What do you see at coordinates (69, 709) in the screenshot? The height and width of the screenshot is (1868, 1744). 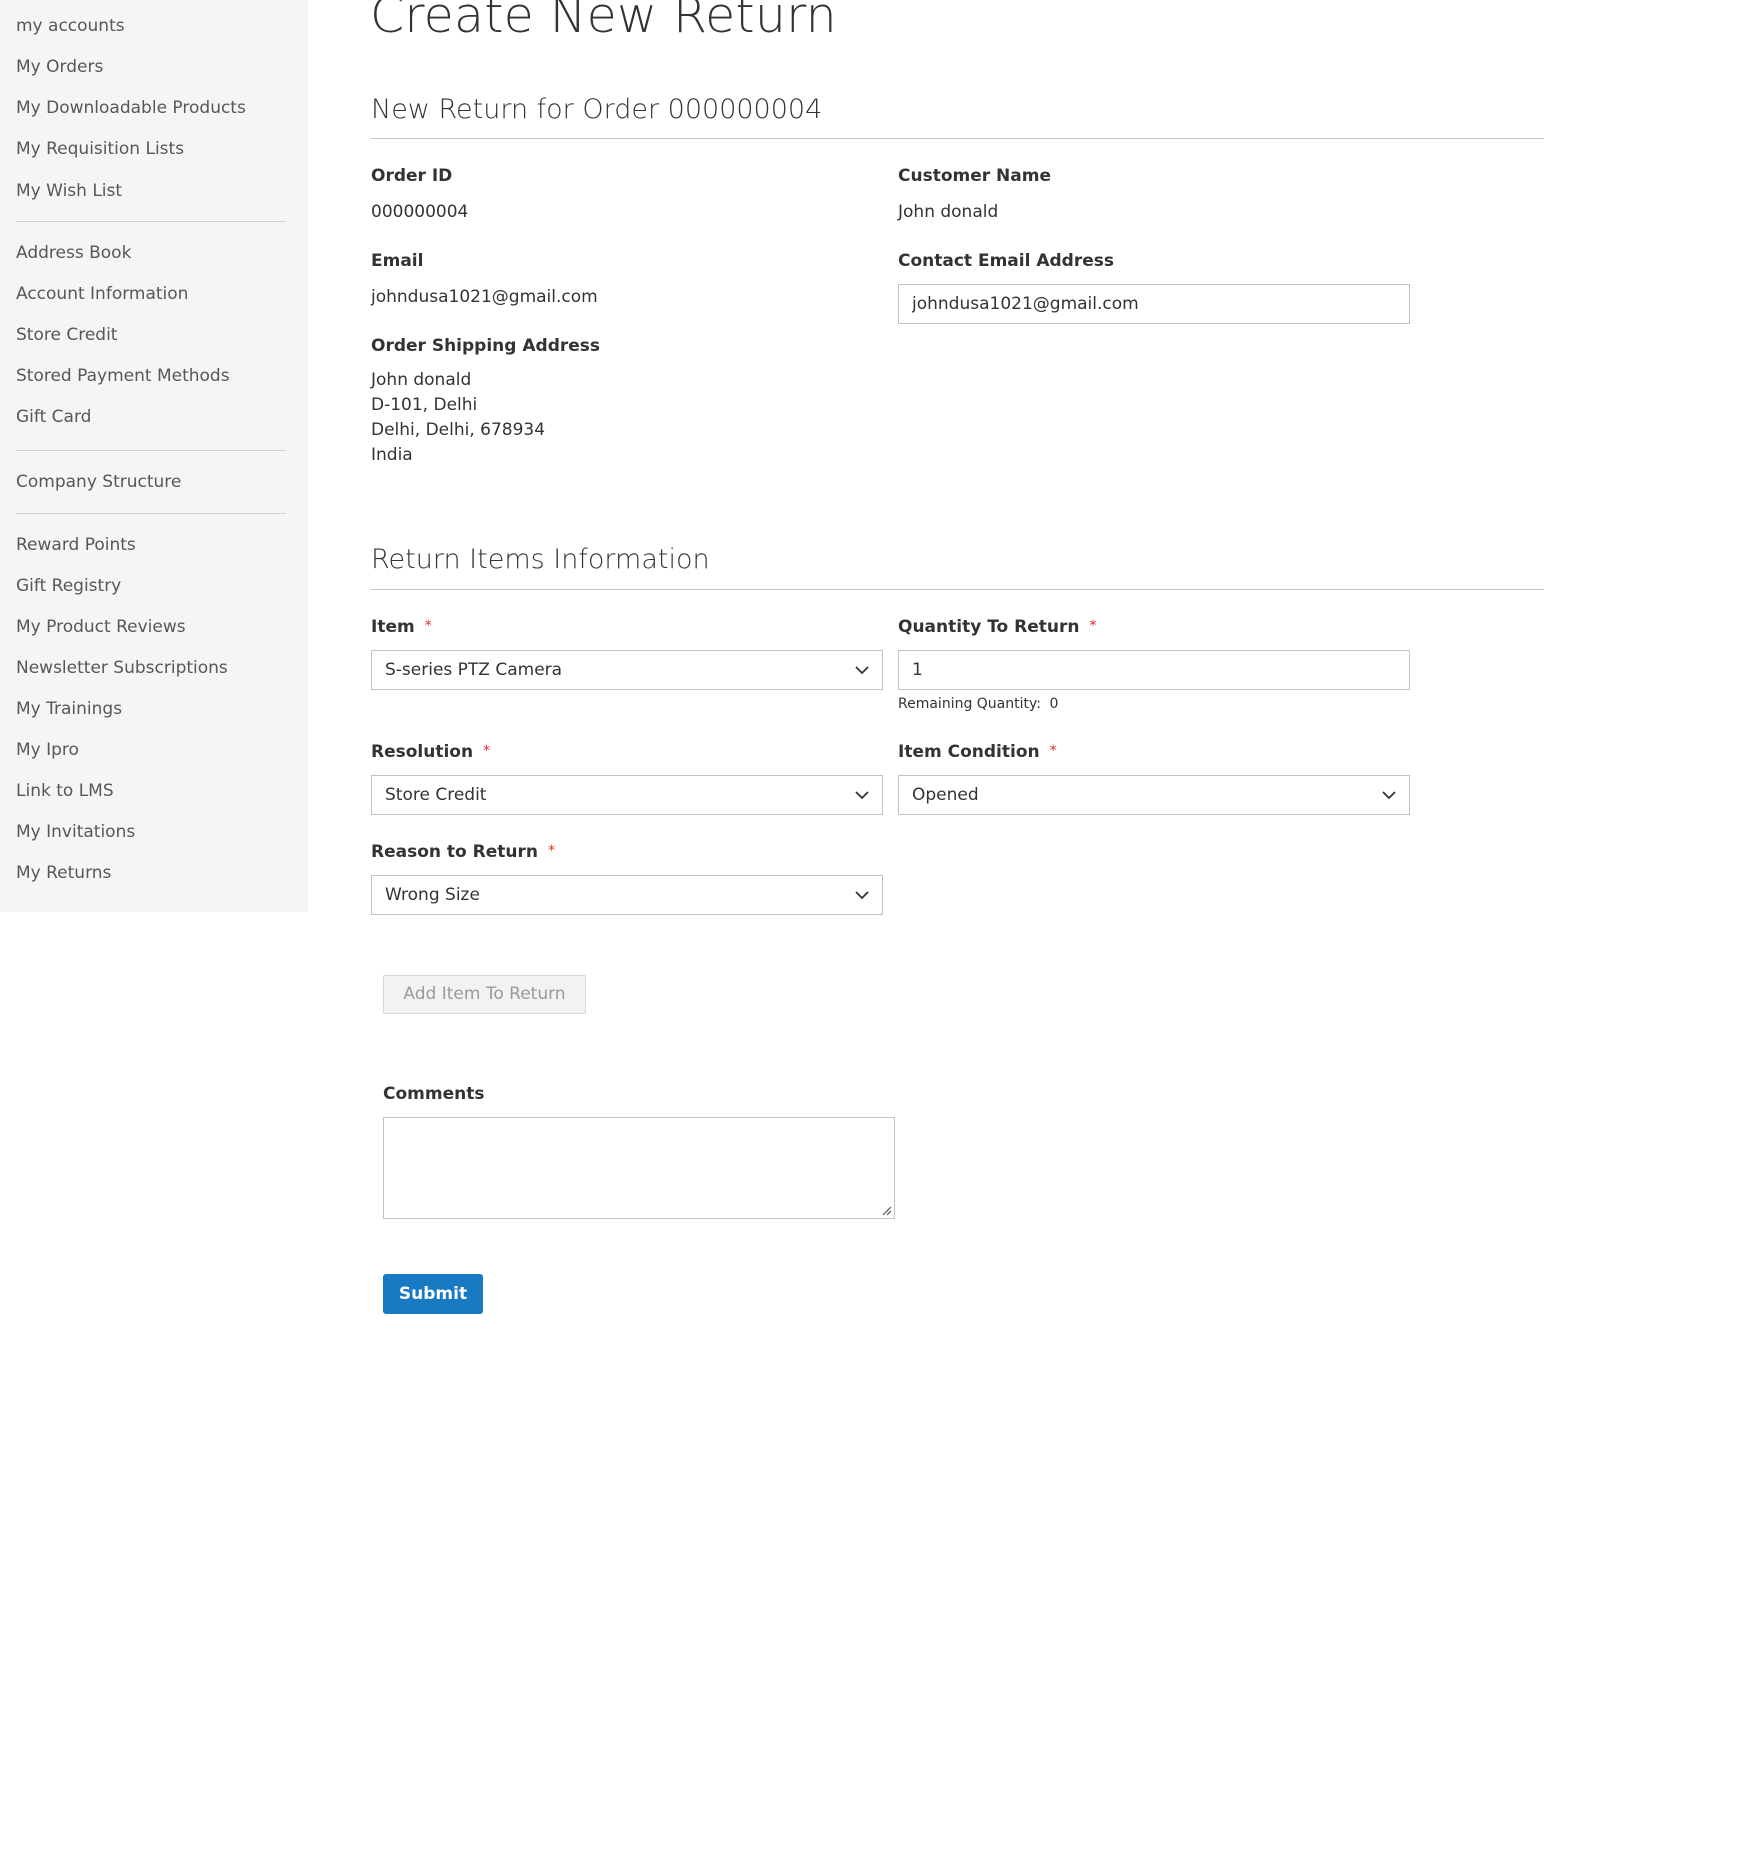 I see `sidebar-item-my-trainings: My Trainings` at bounding box center [69, 709].